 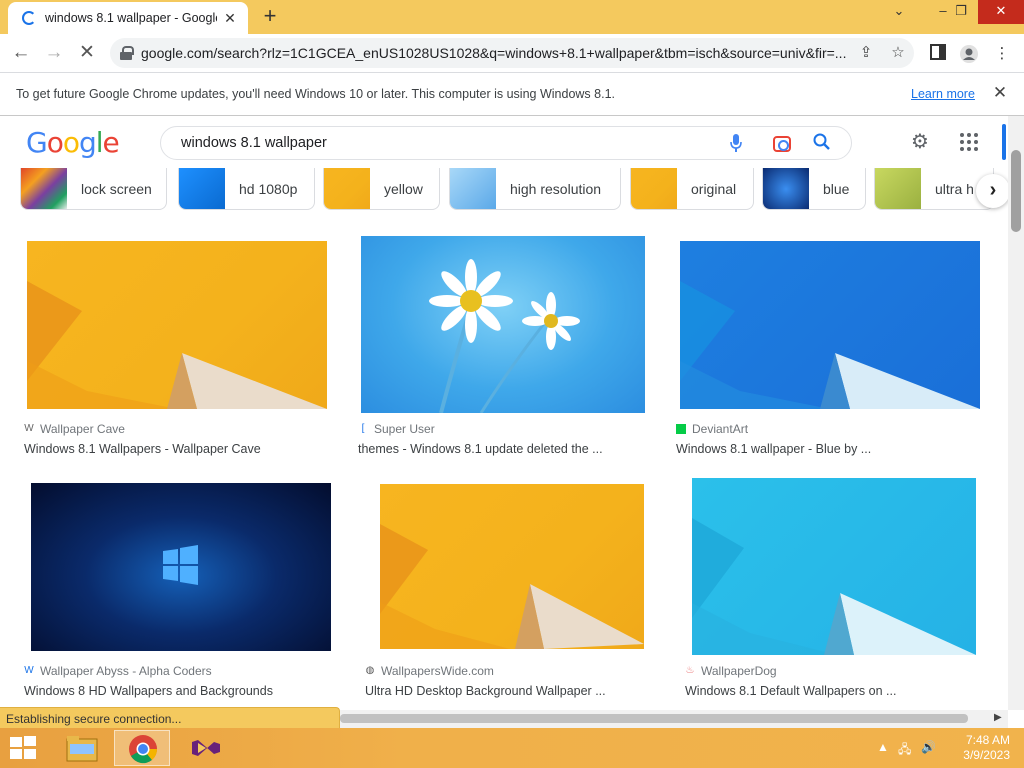 What do you see at coordinates (370, 670) in the screenshot?
I see `globe-favicon-icon: ◍` at bounding box center [370, 670].